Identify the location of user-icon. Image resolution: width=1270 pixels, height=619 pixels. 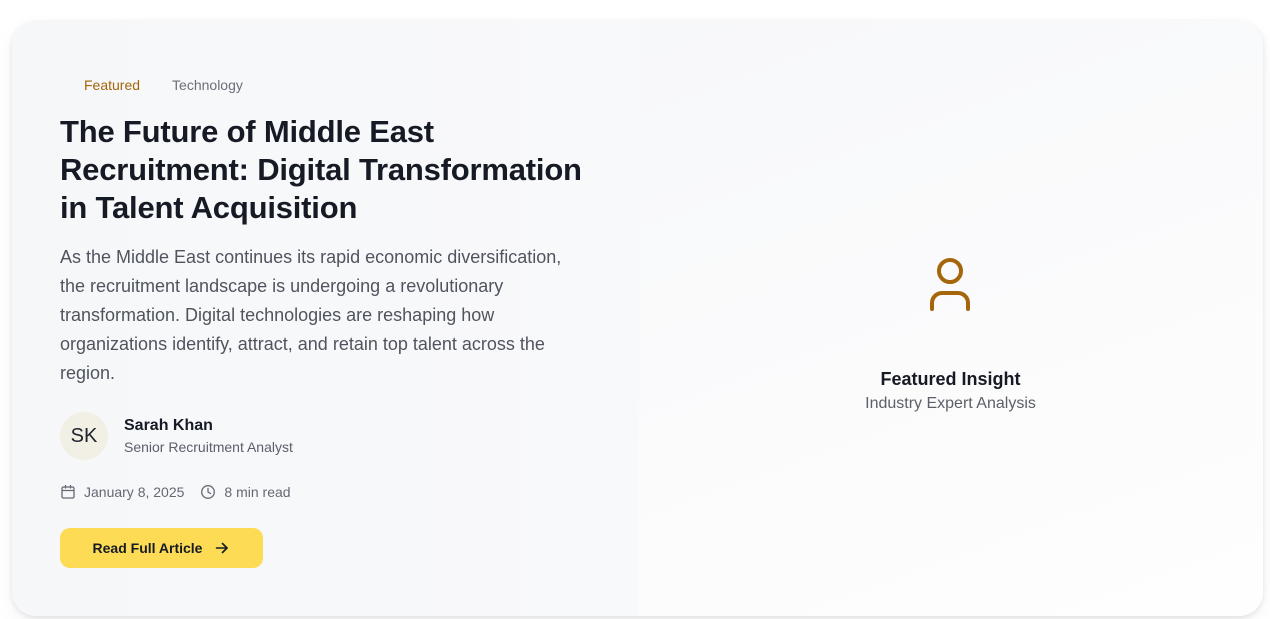
(950, 284).